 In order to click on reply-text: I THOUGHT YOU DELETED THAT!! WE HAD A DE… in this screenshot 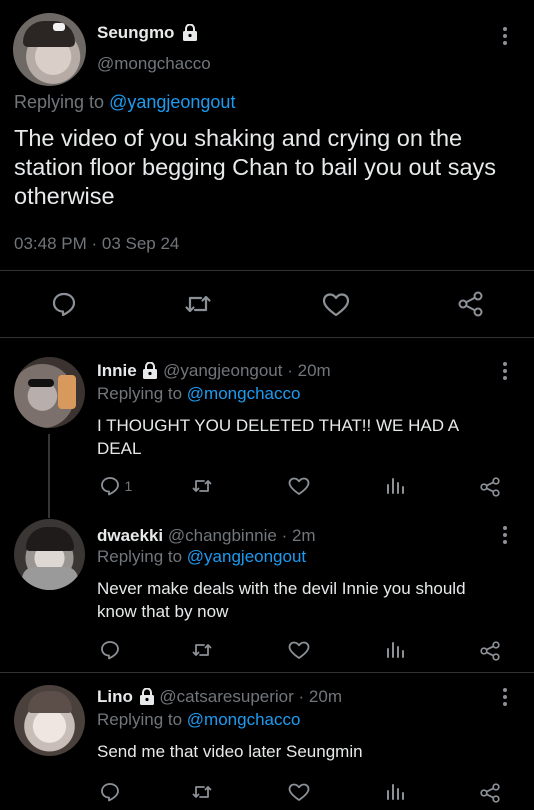, I will do `click(278, 437)`.